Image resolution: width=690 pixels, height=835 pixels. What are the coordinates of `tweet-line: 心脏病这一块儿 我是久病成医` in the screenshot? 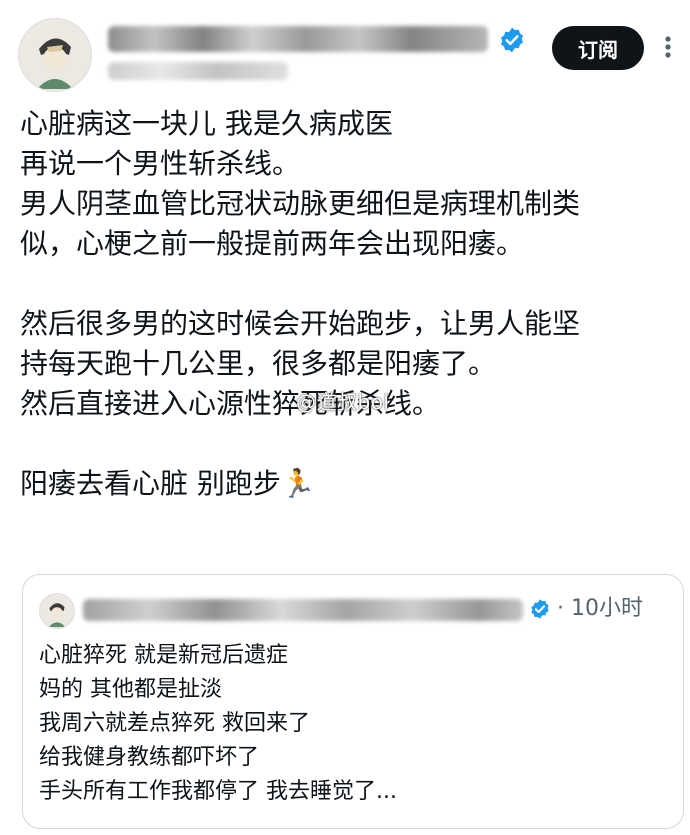 It's located at (206, 123).